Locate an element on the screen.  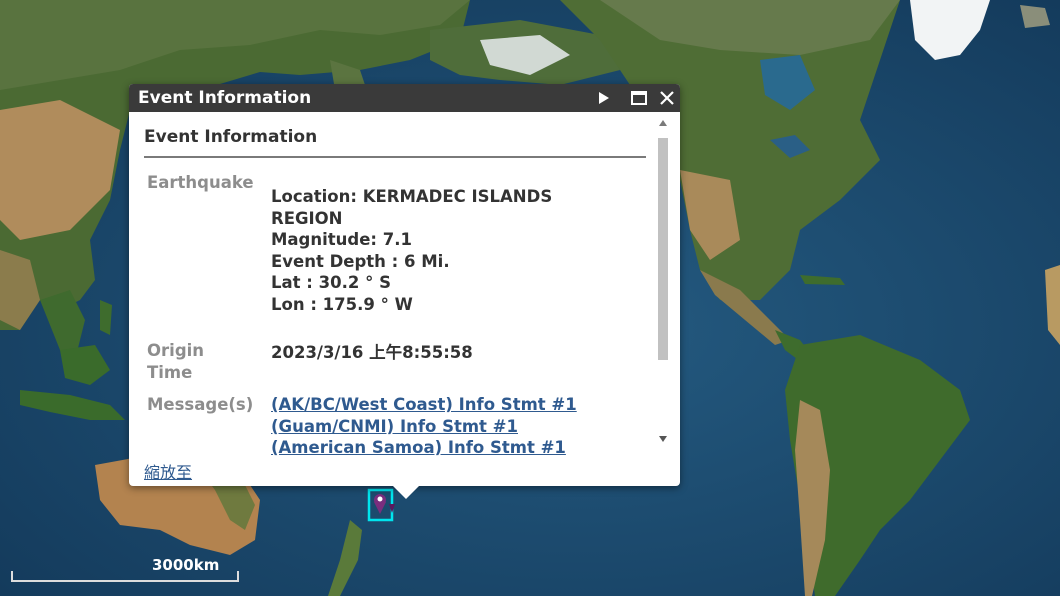
scroll-down-arrow is located at coordinates (663, 439).